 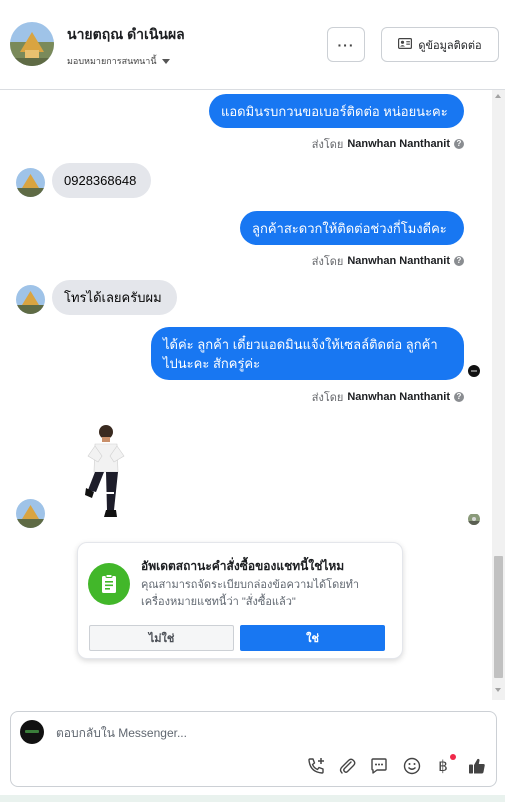 What do you see at coordinates (126, 34) in the screenshot?
I see `contact-name: นายตฤณ ดำเนินผล` at bounding box center [126, 34].